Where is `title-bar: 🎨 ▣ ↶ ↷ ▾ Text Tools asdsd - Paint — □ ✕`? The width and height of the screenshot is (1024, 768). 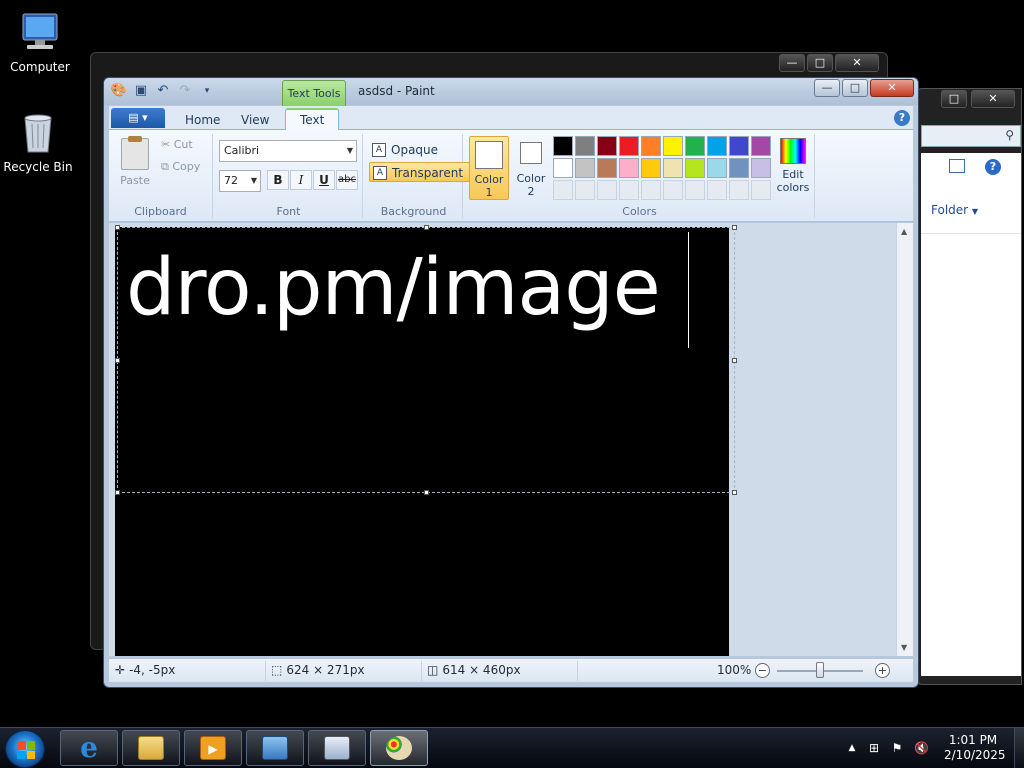 title-bar: 🎨 ▣ ↶ ↷ ▾ Text Tools asdsd - Paint — □ ✕ is located at coordinates (511, 92).